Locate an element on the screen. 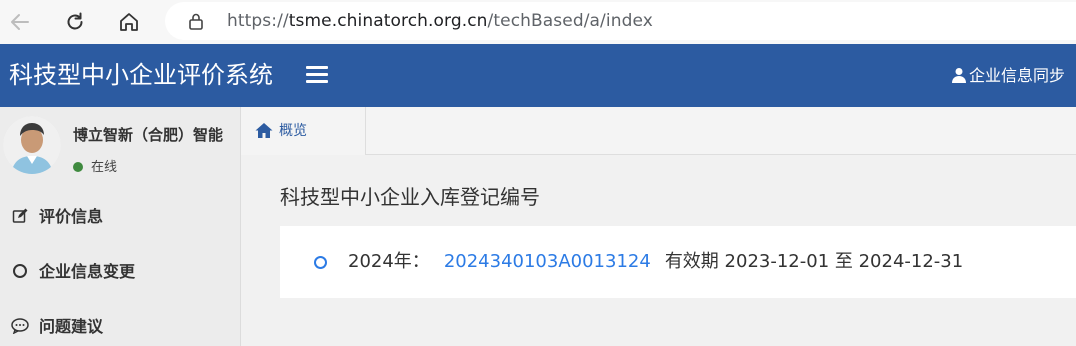 The width and height of the screenshot is (1076, 346). avatar is located at coordinates (32, 145).